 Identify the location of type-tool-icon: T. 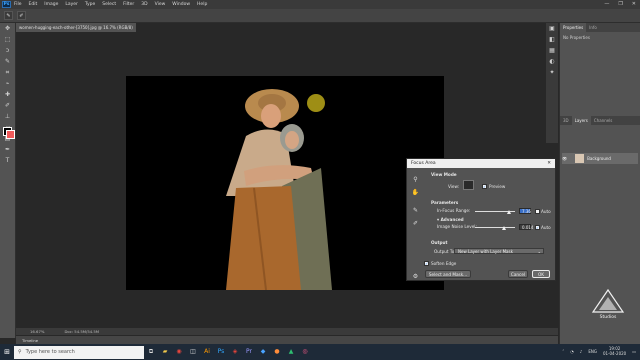
(8, 161).